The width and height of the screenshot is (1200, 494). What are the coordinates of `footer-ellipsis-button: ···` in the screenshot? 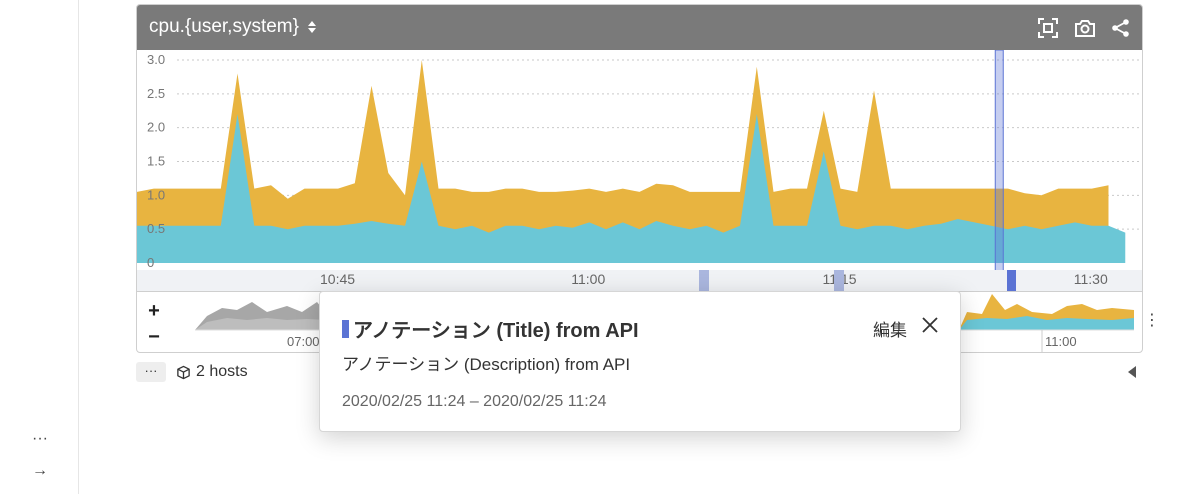 It's located at (151, 372).